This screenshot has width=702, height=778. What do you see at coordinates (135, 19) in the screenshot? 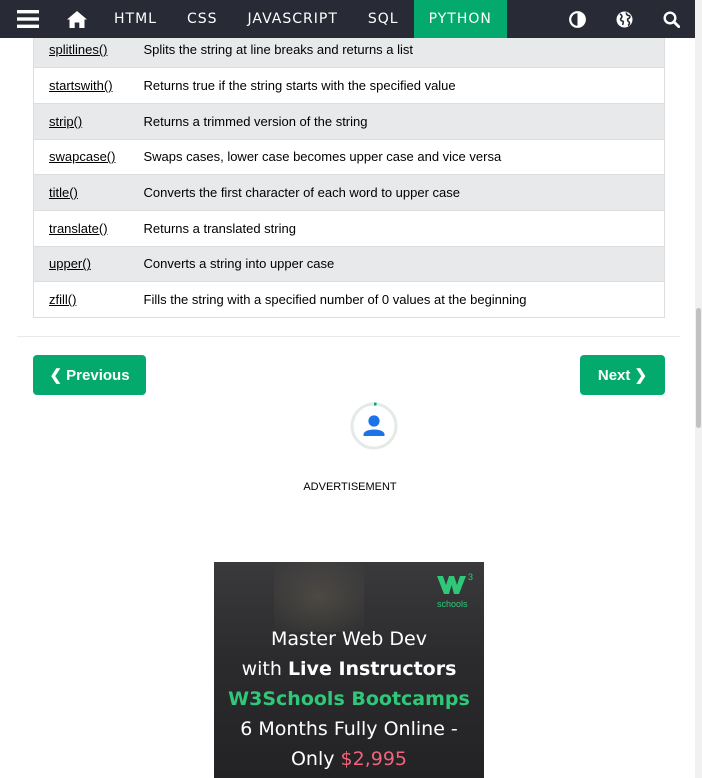
I see `nav-link-html: HTML` at bounding box center [135, 19].